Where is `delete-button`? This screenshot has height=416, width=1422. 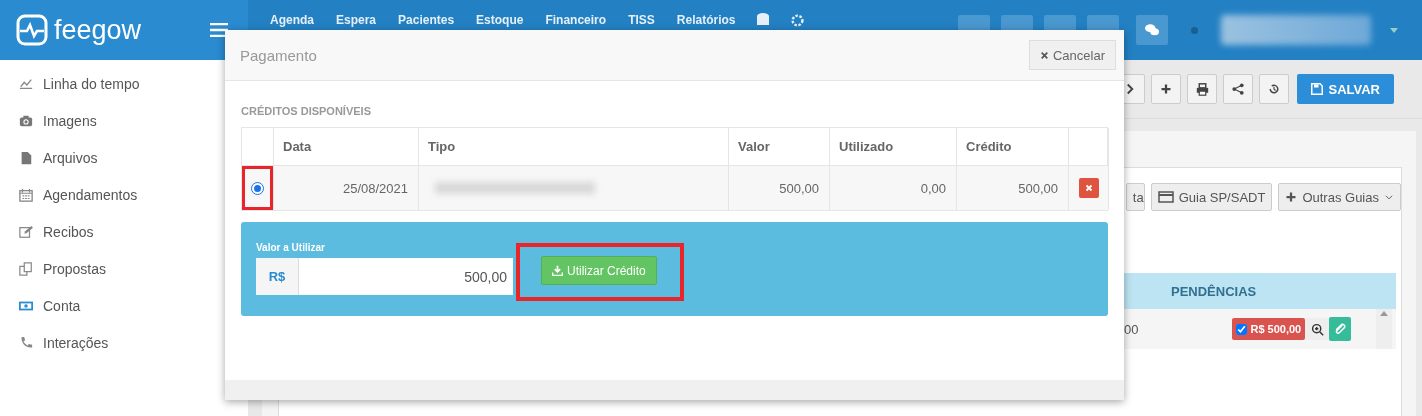
delete-button is located at coordinates (1088, 188).